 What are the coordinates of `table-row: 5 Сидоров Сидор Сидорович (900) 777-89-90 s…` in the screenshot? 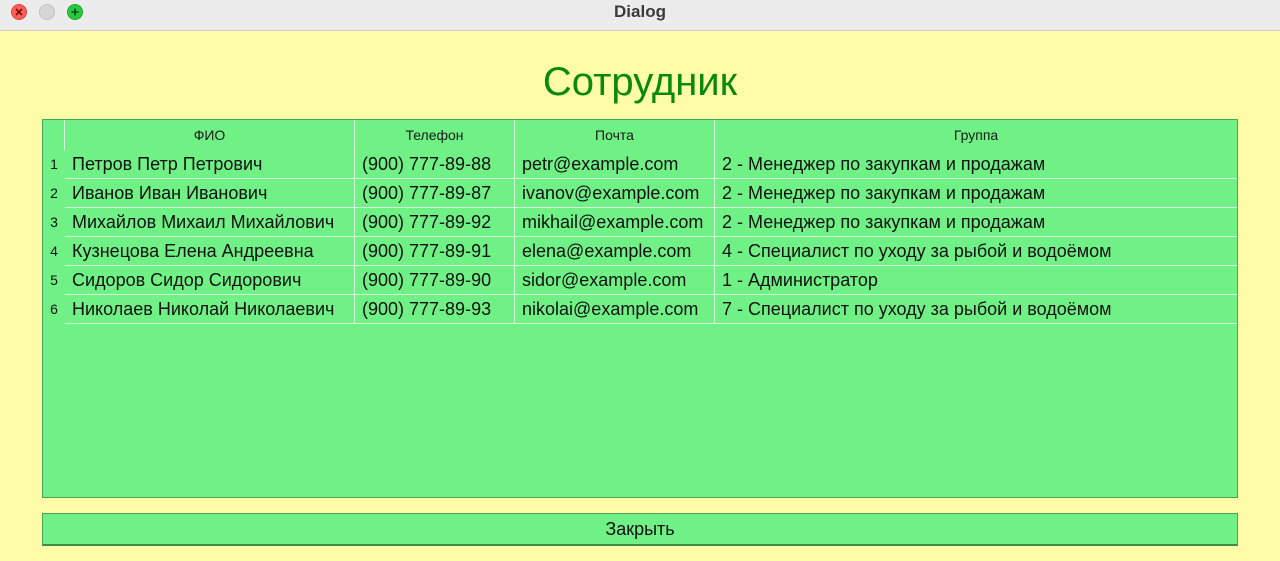 It's located at (640, 280).